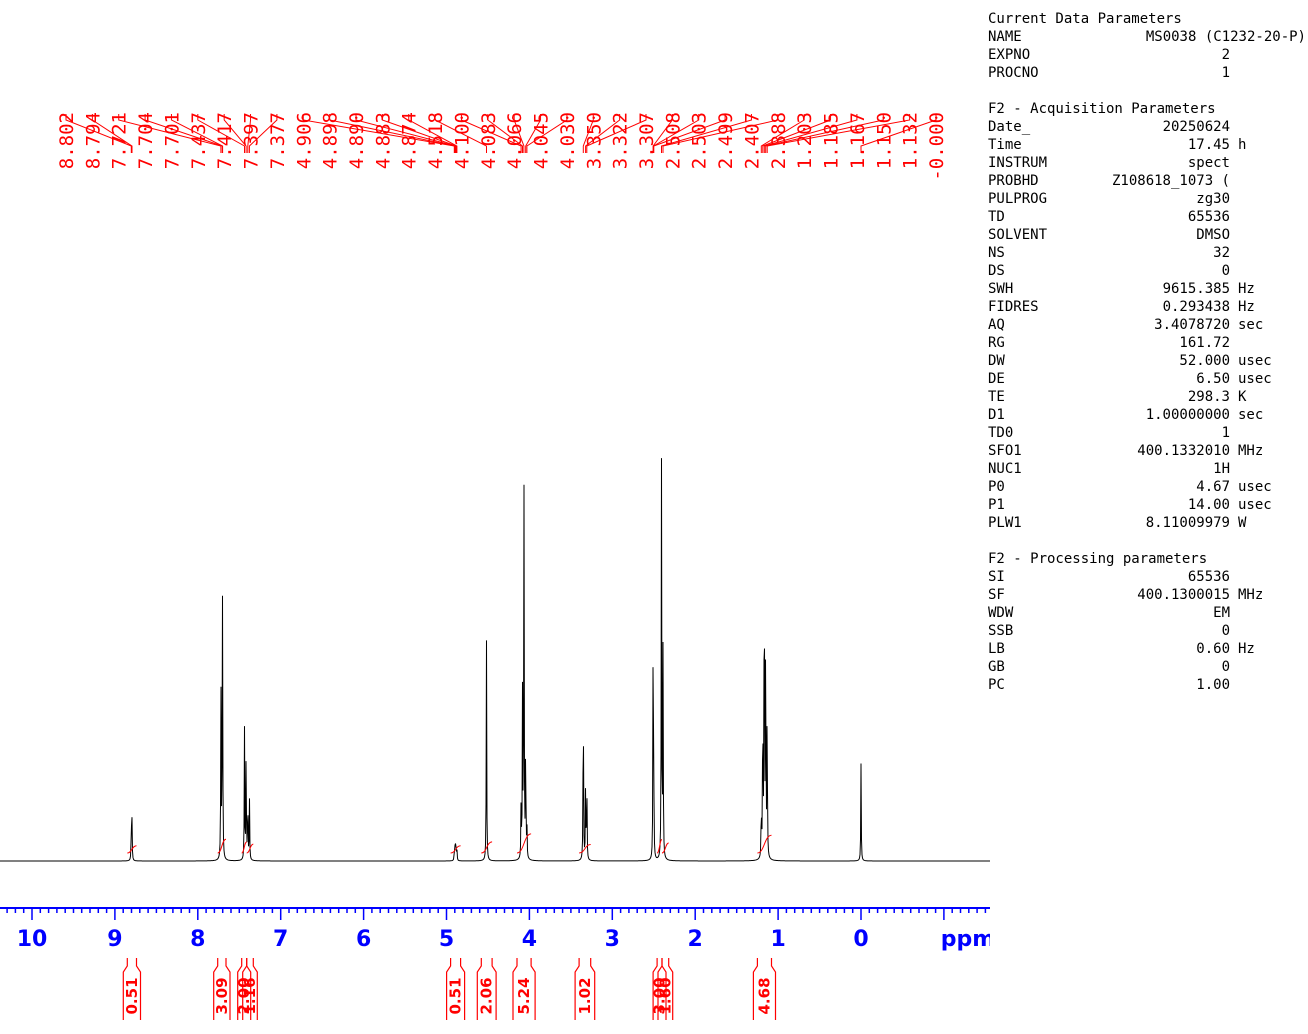  What do you see at coordinates (996, 667) in the screenshot?
I see `param-key: GB` at bounding box center [996, 667].